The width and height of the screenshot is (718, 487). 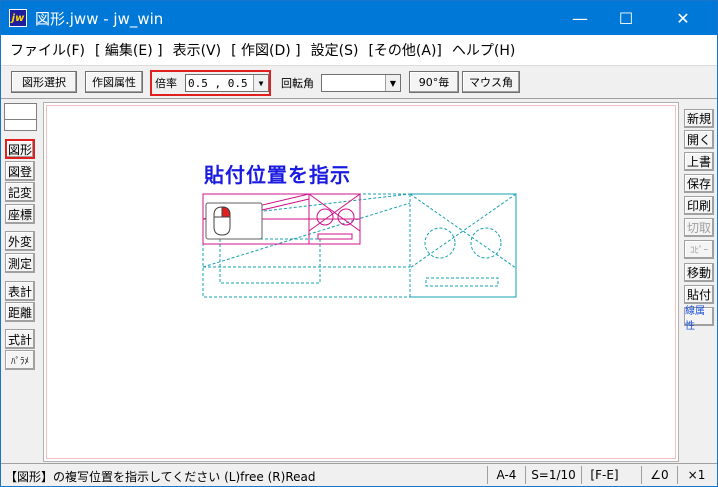 I want to click on toolbar: 図形選択 作図属性 倍率 0.5 , 0.5 ▼ 回転角 ▼ 90°毎 マウス角, so click(x=359, y=82).